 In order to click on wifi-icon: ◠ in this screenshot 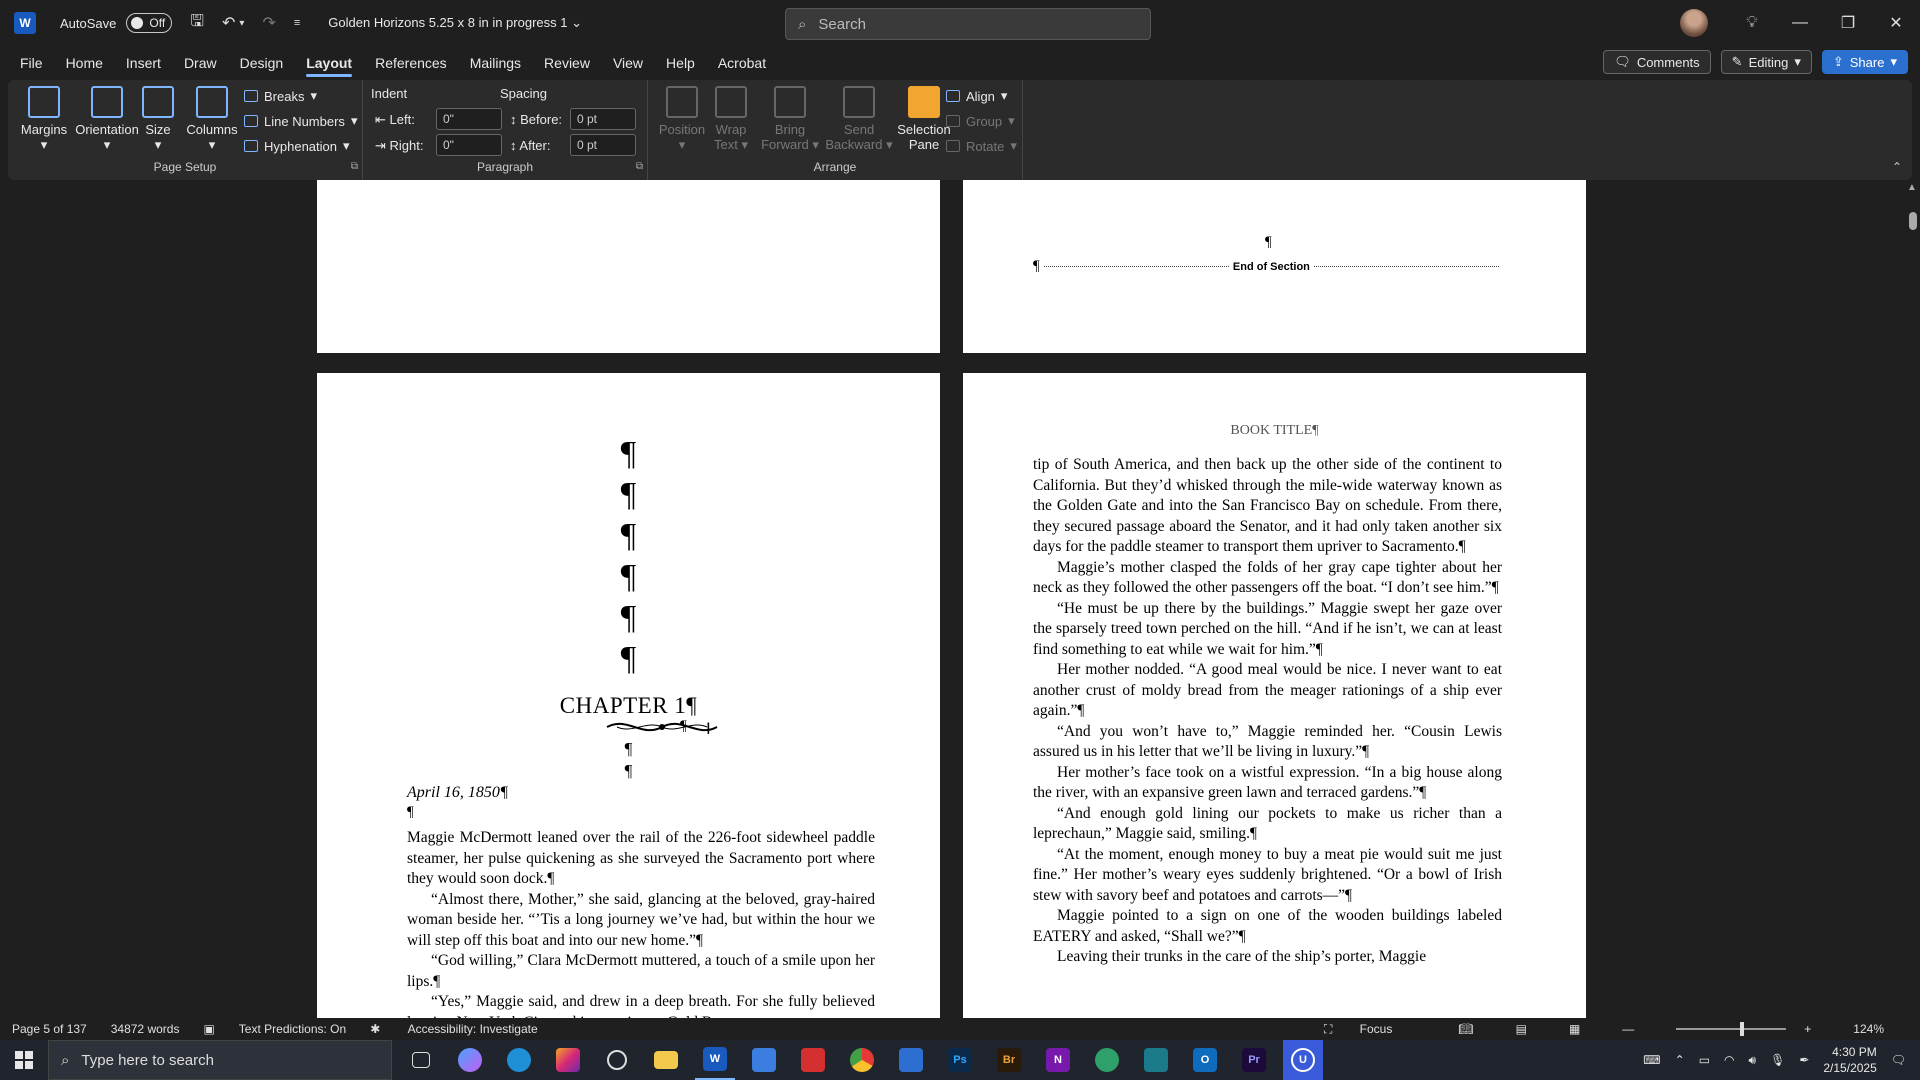, I will do `click(1729, 1060)`.